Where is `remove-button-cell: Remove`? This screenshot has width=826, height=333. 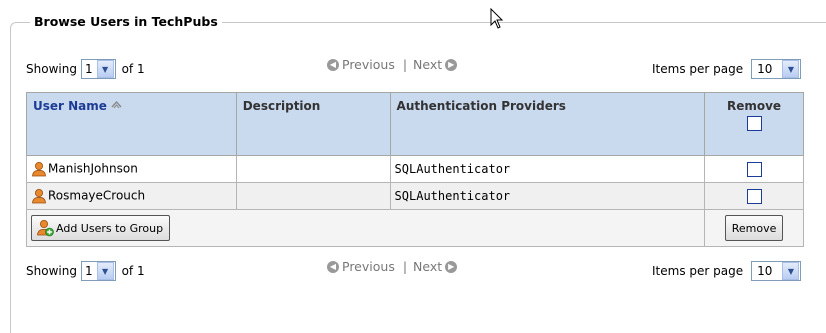
remove-button-cell: Remove is located at coordinates (754, 228).